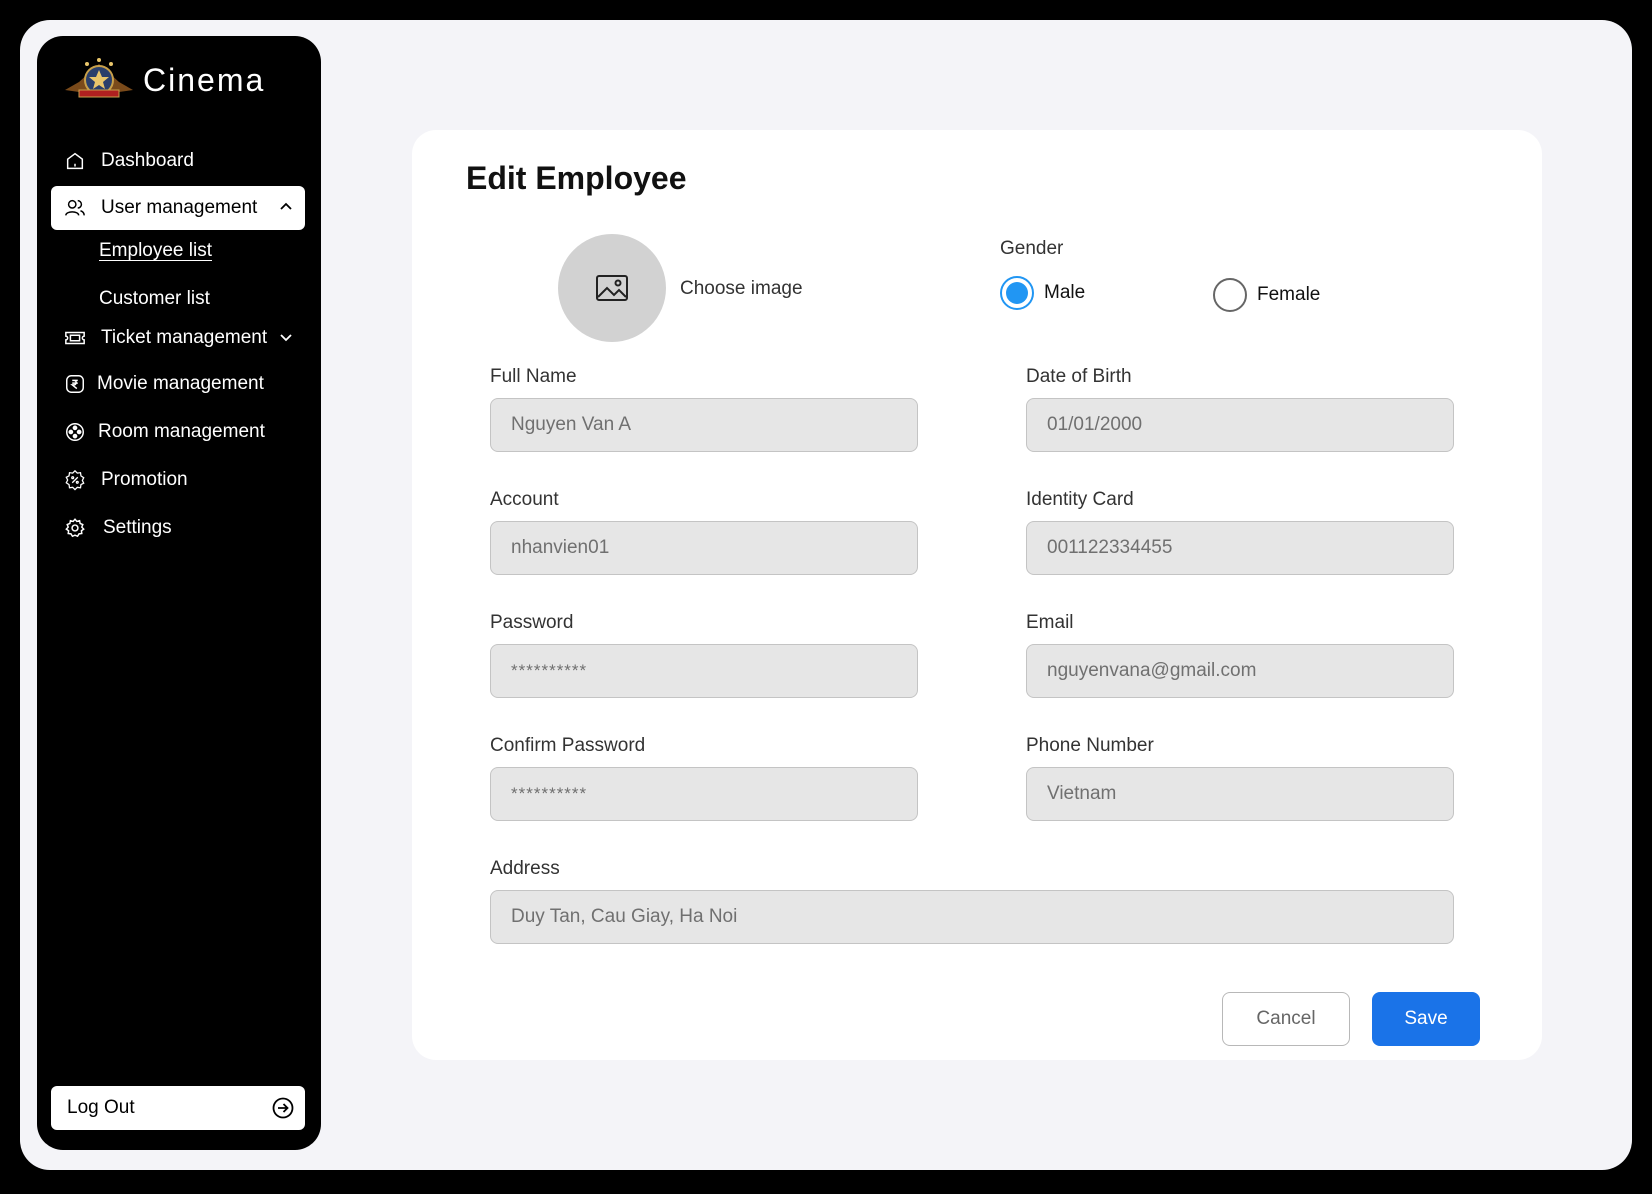 The image size is (1652, 1194). Describe the element at coordinates (101, 1107) in the screenshot. I see `logout-label: Log Out` at that location.